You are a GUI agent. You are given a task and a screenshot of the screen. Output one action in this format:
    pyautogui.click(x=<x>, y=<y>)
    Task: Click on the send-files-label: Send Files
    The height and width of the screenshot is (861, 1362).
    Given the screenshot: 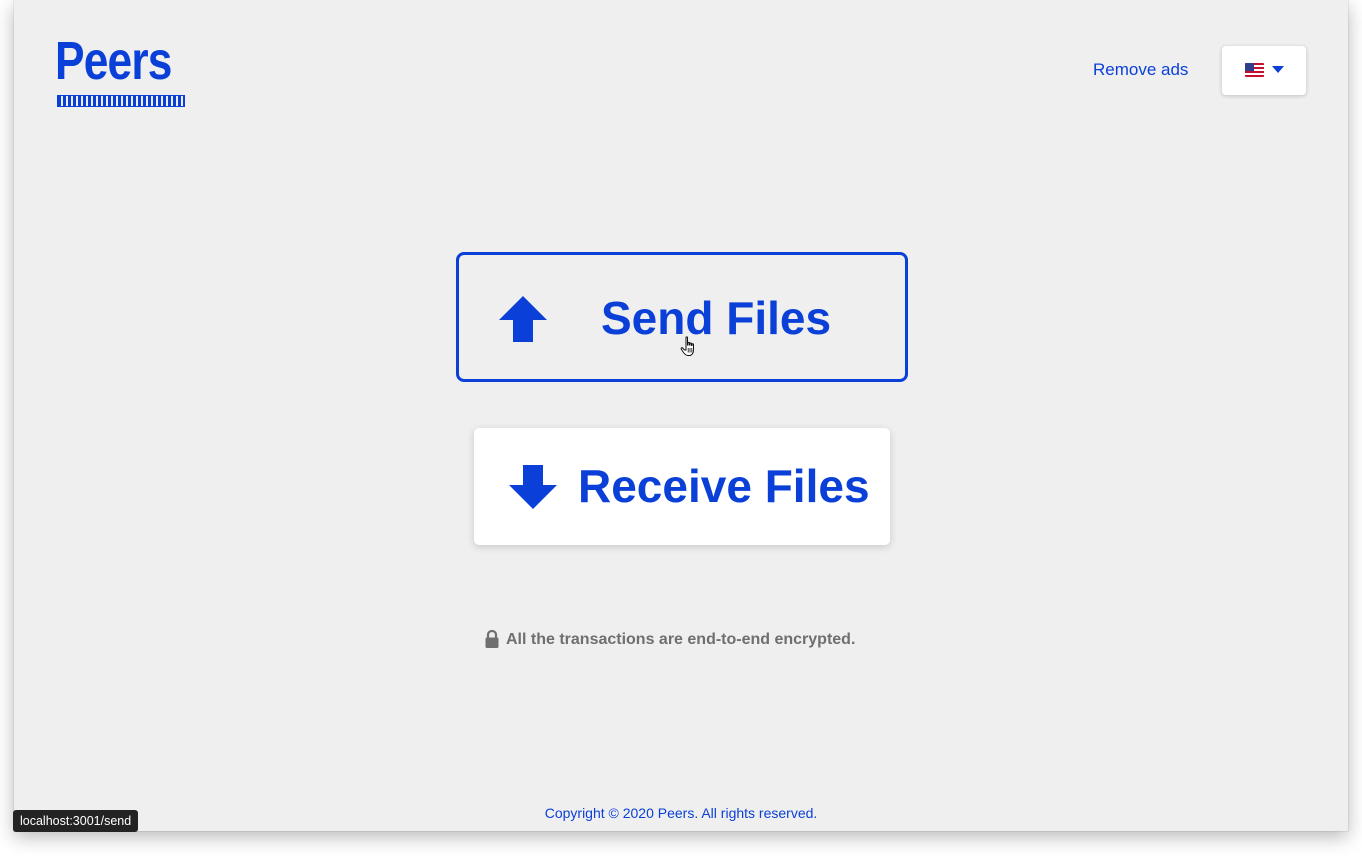 What is the action you would take?
    pyautogui.click(x=716, y=318)
    